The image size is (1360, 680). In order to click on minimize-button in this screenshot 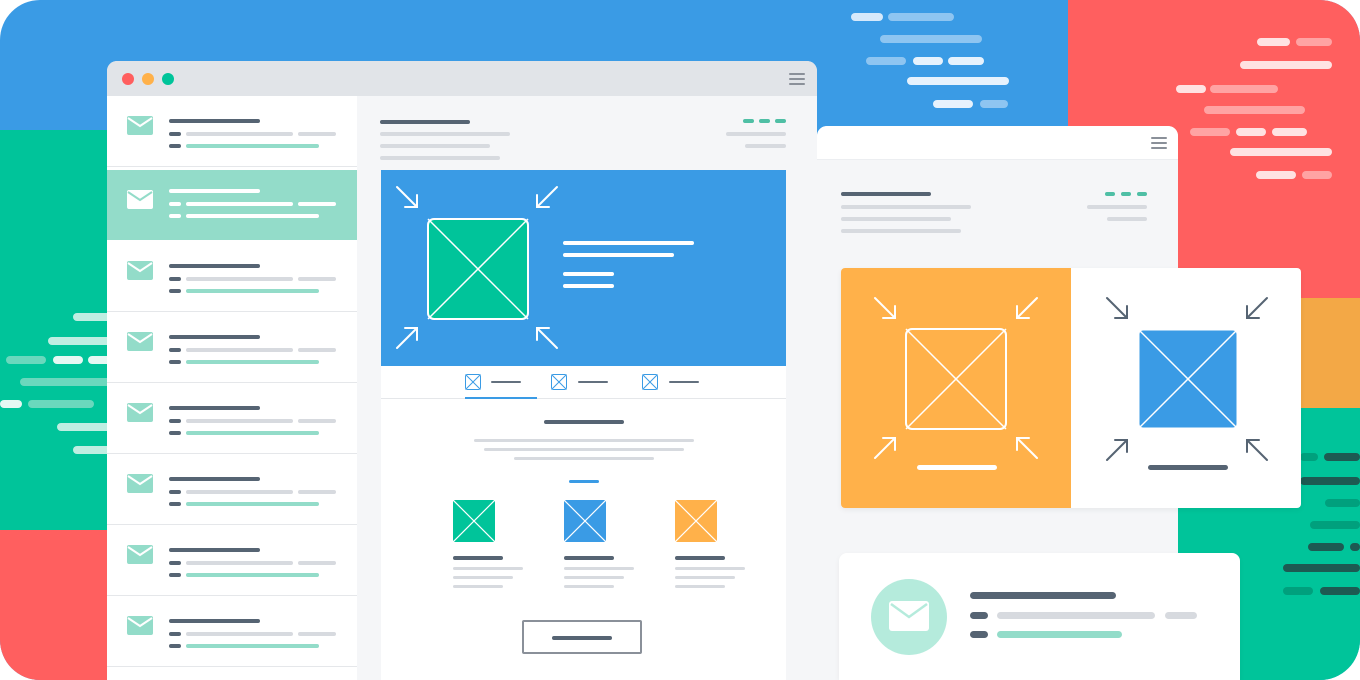, I will do `click(148, 79)`.